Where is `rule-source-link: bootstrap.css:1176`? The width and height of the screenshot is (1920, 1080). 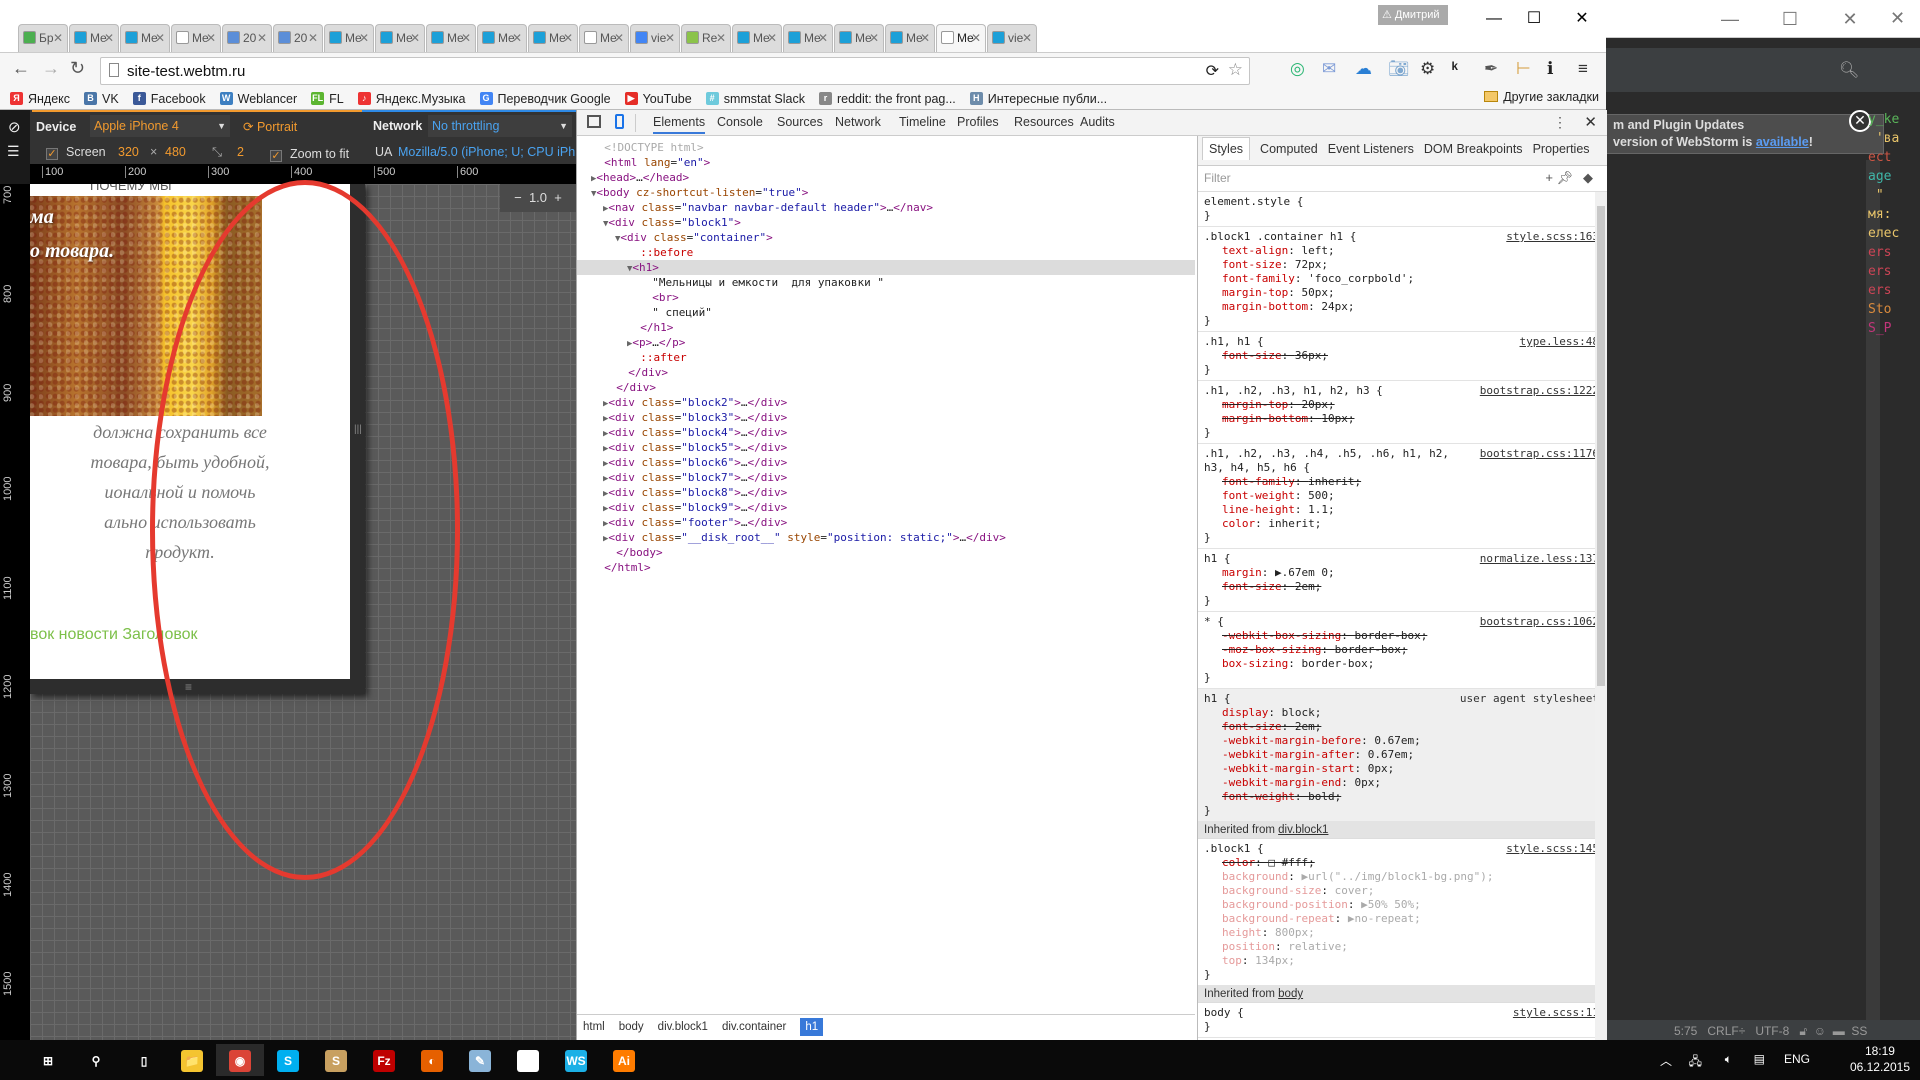 rule-source-link: bootstrap.css:1176 is located at coordinates (1539, 454).